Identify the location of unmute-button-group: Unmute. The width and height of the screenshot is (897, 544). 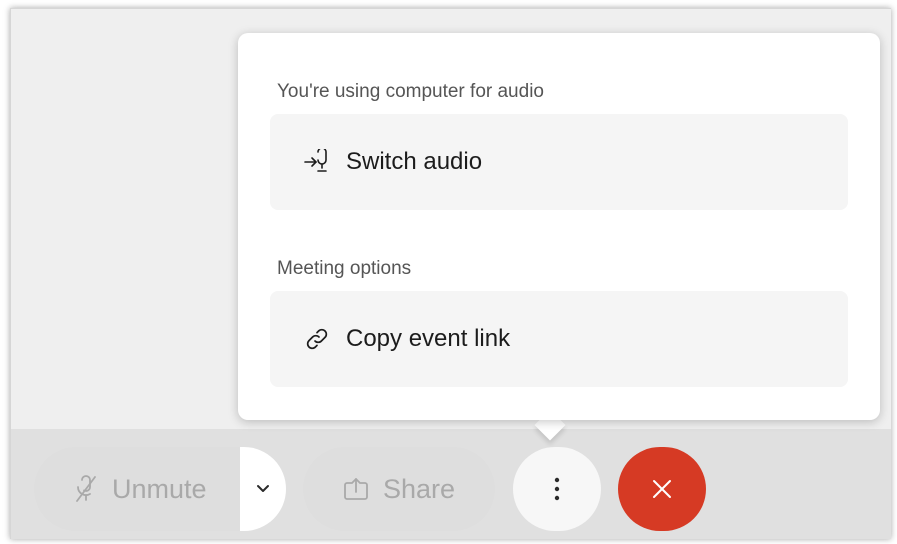
(160, 489).